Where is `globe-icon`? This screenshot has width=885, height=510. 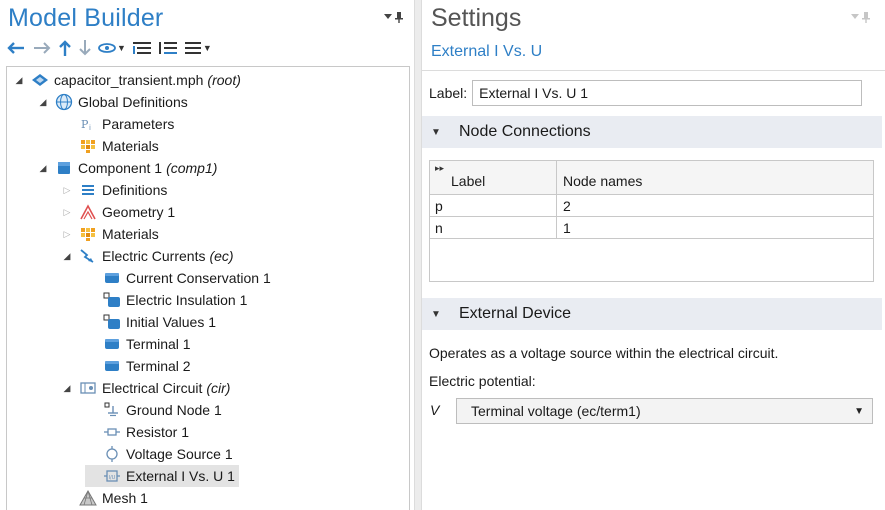 globe-icon is located at coordinates (64, 102).